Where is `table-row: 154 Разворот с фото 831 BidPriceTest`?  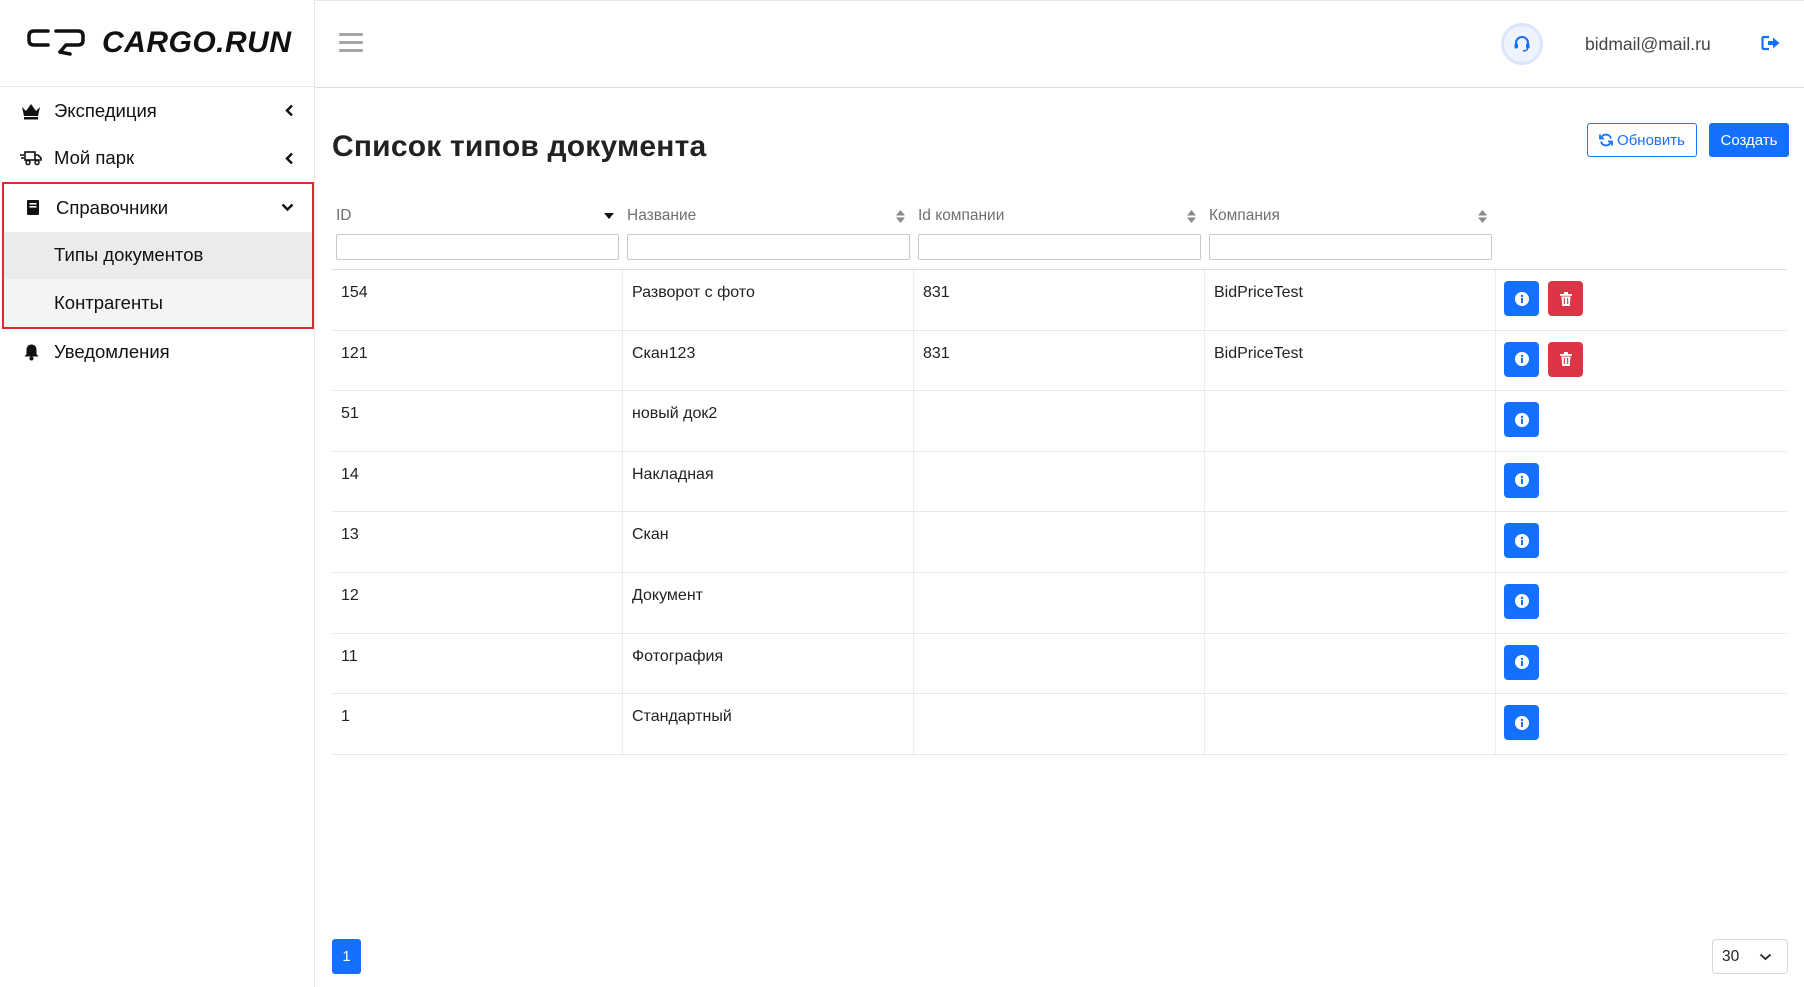
table-row: 154 Разворот с фото 831 BidPriceTest is located at coordinates (1059, 300).